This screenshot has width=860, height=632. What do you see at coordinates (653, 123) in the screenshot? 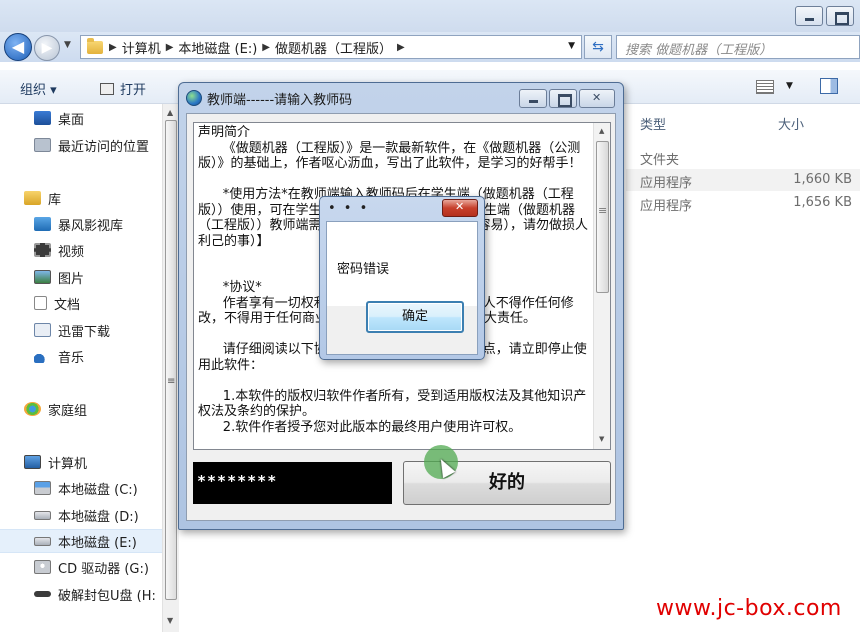
I see `column-type: 类型` at bounding box center [653, 123].